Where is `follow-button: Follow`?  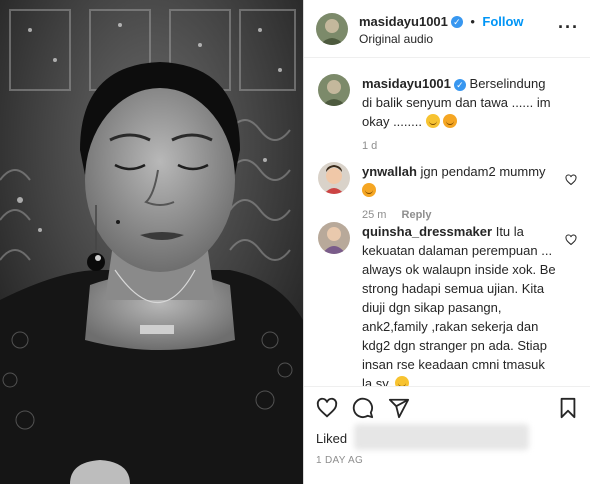 follow-button: Follow is located at coordinates (502, 21).